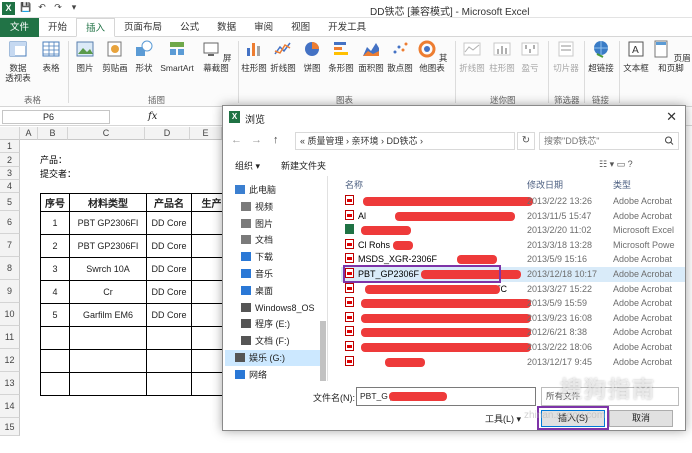  I want to click on tab-insert: 插入, so click(96, 27).